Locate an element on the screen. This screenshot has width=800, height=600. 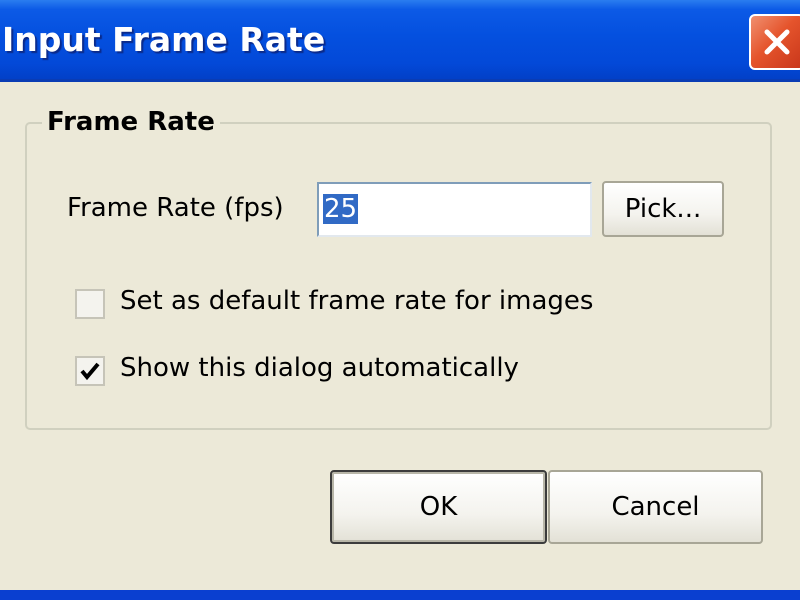
default-frame-rate-label: Set as default frame rate for images is located at coordinates (356, 301).